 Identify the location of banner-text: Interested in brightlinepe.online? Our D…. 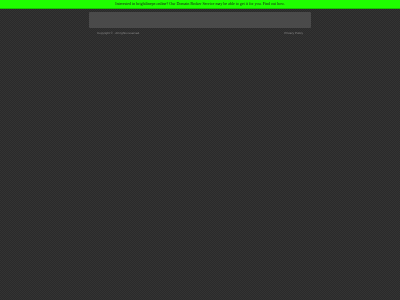
(199, 4).